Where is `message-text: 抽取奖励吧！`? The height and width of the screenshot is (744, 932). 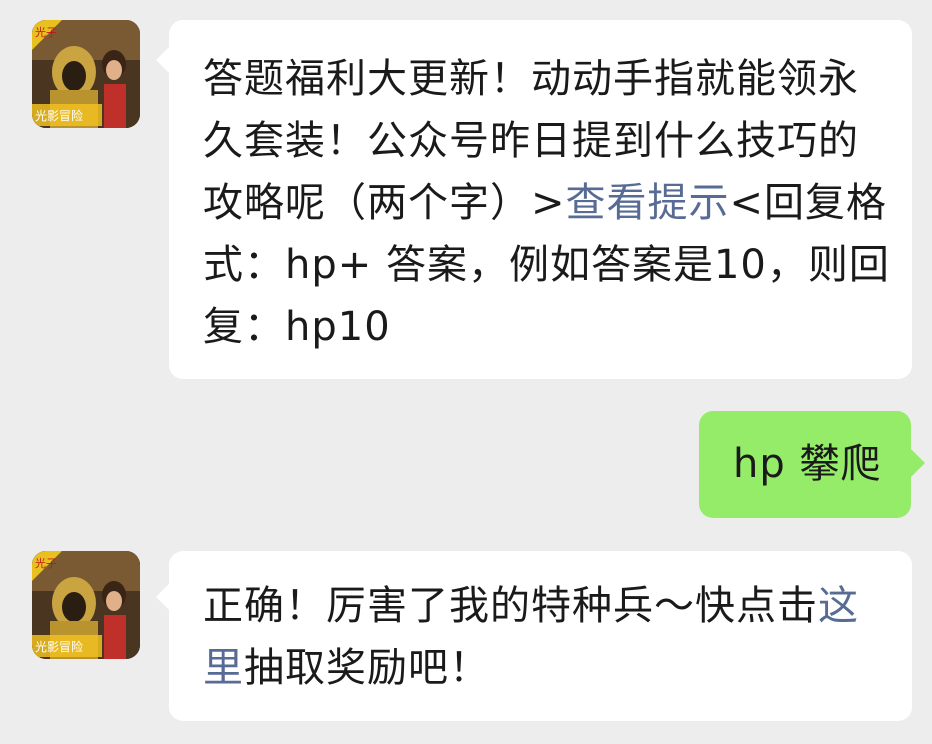
message-text: 抽取奖励吧！ is located at coordinates (367, 668).